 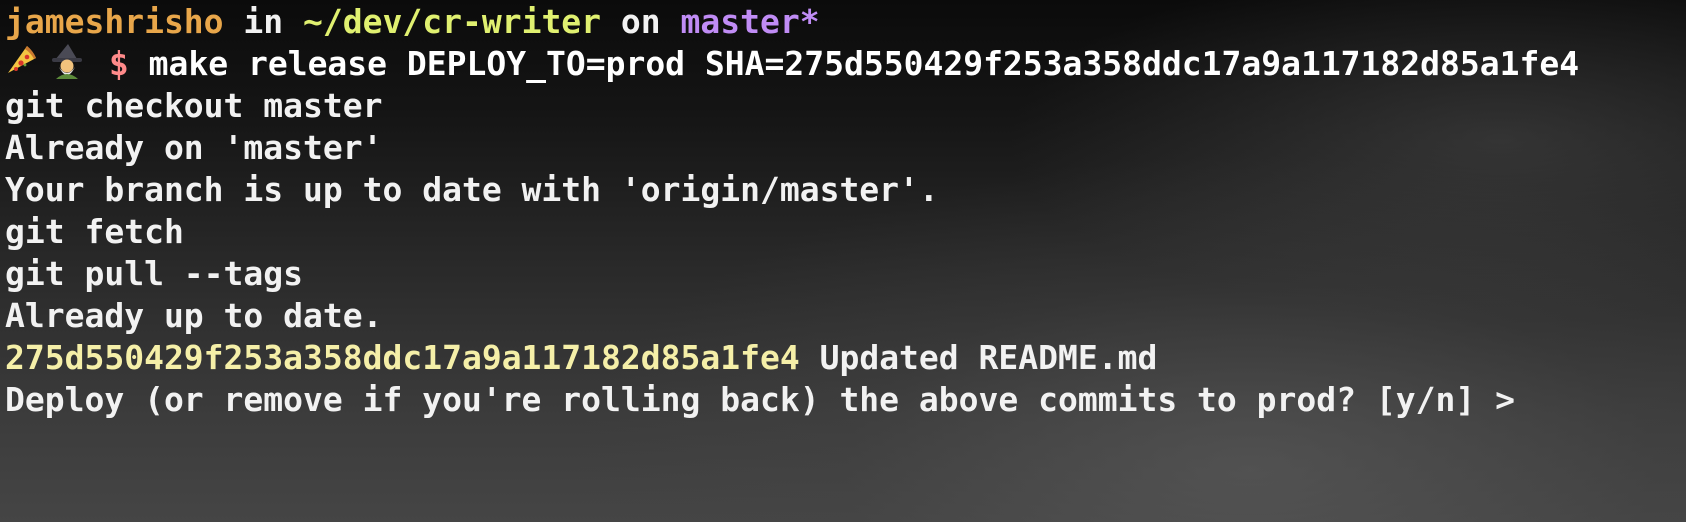 I want to click on output-line: git checkout master, so click(x=194, y=105).